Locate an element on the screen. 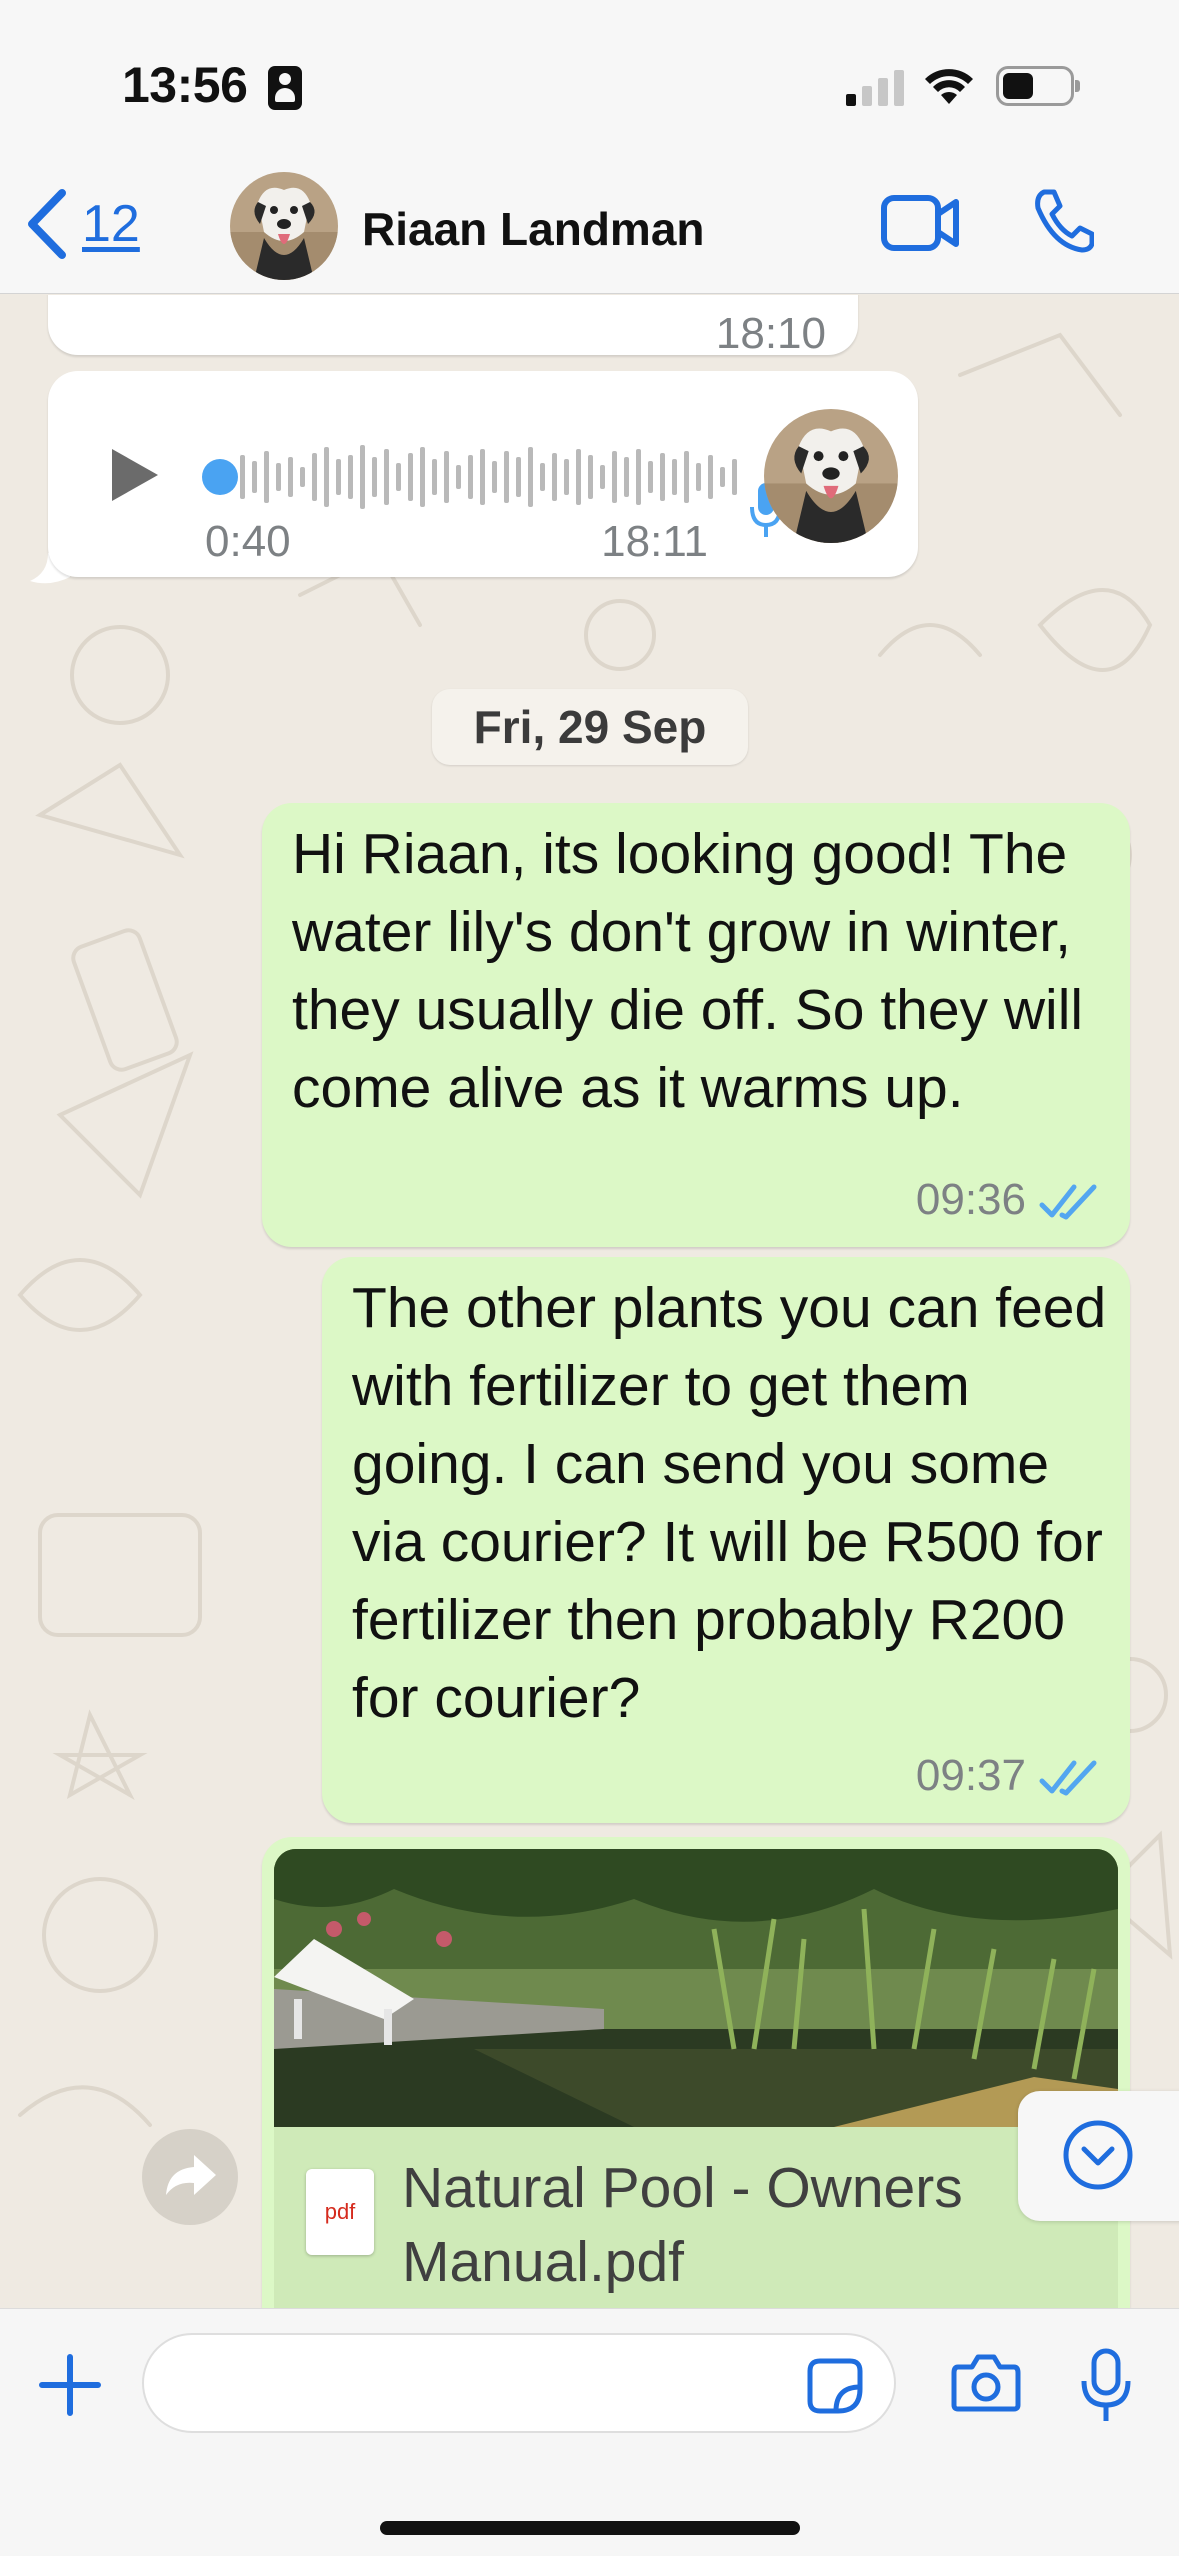 The width and height of the screenshot is (1179, 2556). home-indicator is located at coordinates (590, 2528).